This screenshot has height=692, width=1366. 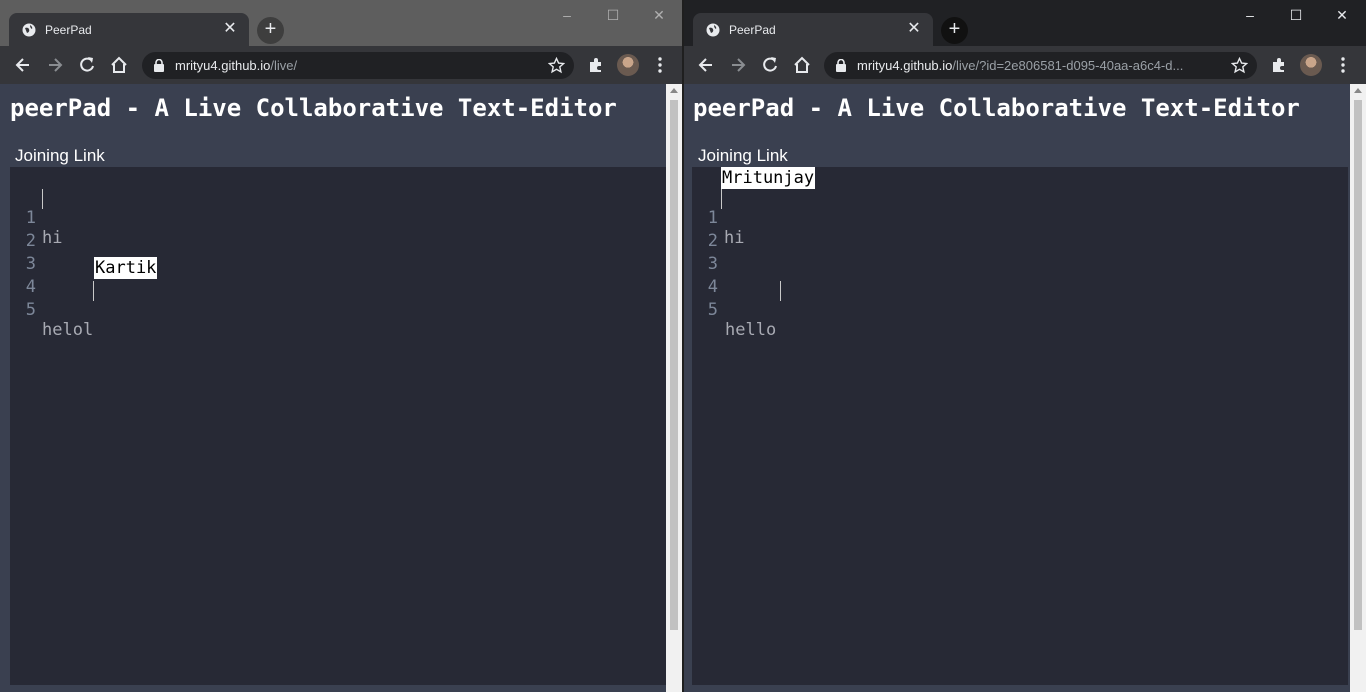 What do you see at coordinates (751, 330) in the screenshot?
I see `line-text: hello` at bounding box center [751, 330].